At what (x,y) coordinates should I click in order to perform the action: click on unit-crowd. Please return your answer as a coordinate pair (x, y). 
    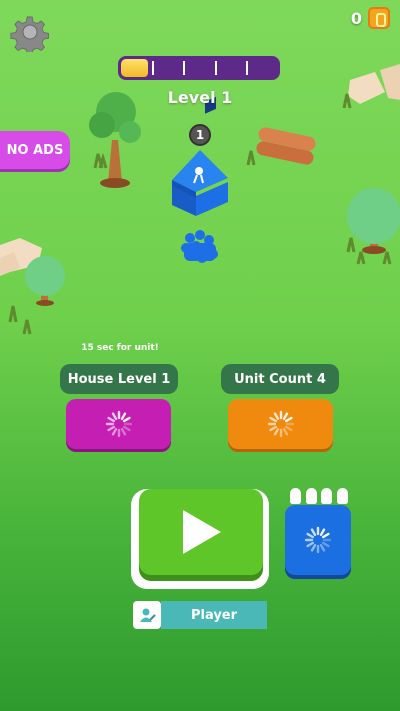
    Looking at the image, I should click on (199, 246).